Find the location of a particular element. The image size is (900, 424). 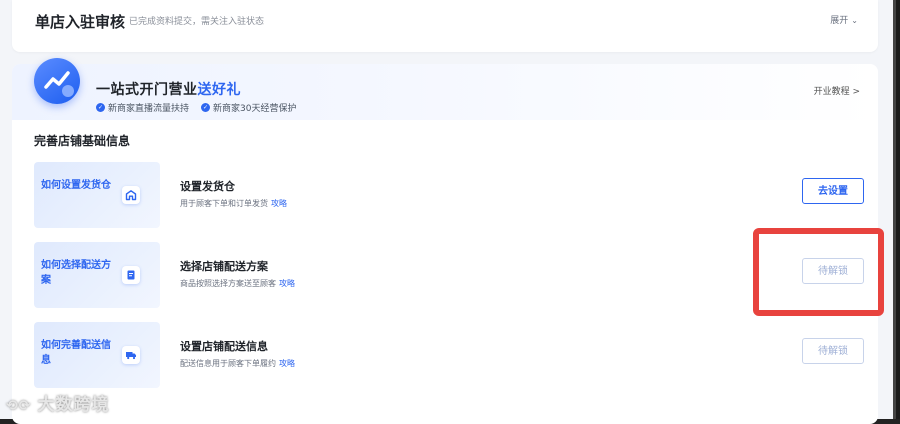

task-title: 设置发货仓 is located at coordinates (207, 186).